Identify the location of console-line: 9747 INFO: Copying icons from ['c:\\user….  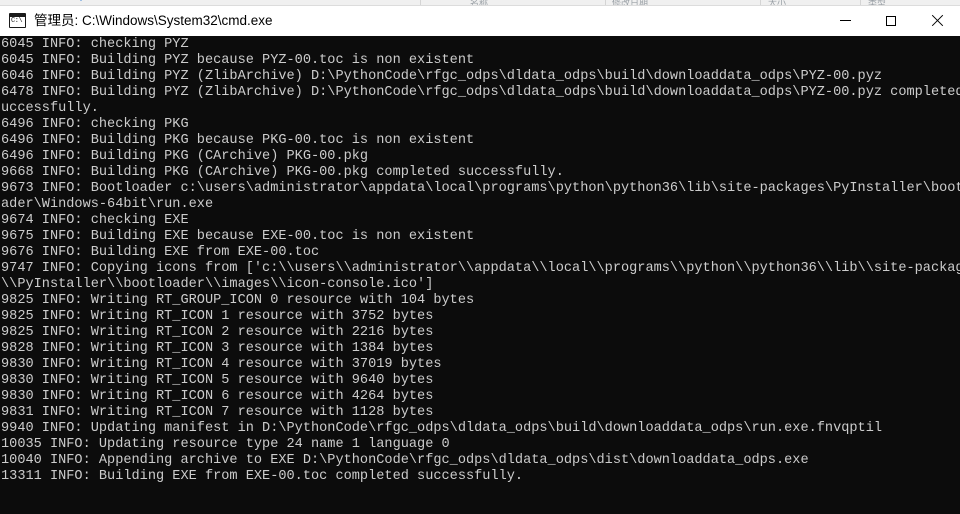
(480, 268).